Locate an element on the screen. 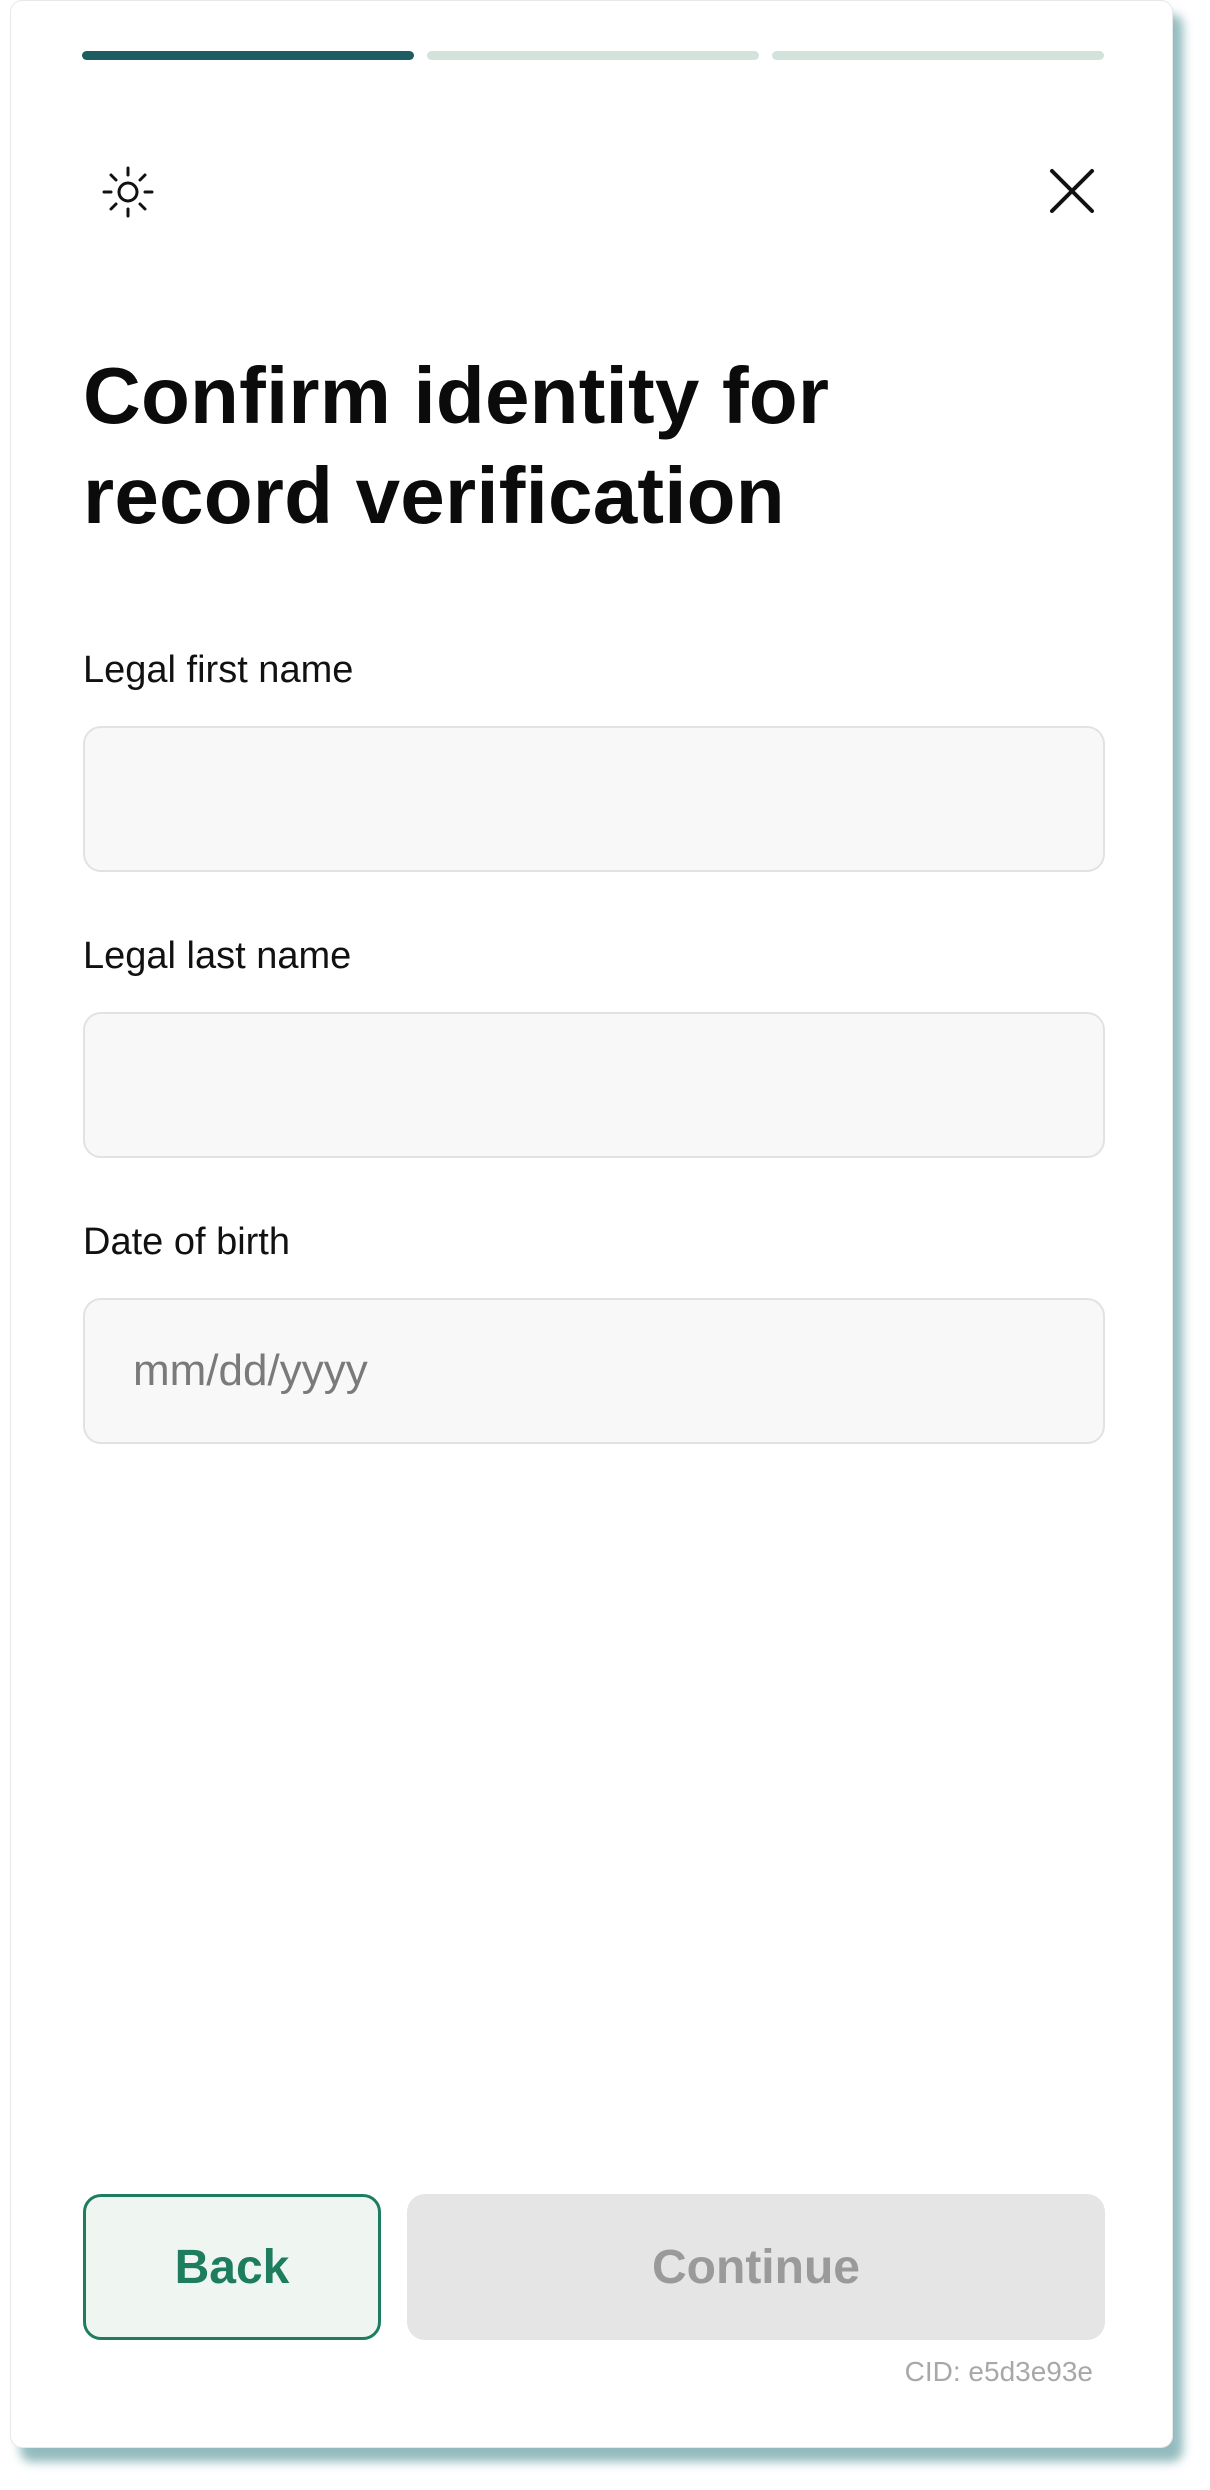 The height and width of the screenshot is (2490, 1210). page-title: Confirm identity for record verification is located at coordinates (583, 446).